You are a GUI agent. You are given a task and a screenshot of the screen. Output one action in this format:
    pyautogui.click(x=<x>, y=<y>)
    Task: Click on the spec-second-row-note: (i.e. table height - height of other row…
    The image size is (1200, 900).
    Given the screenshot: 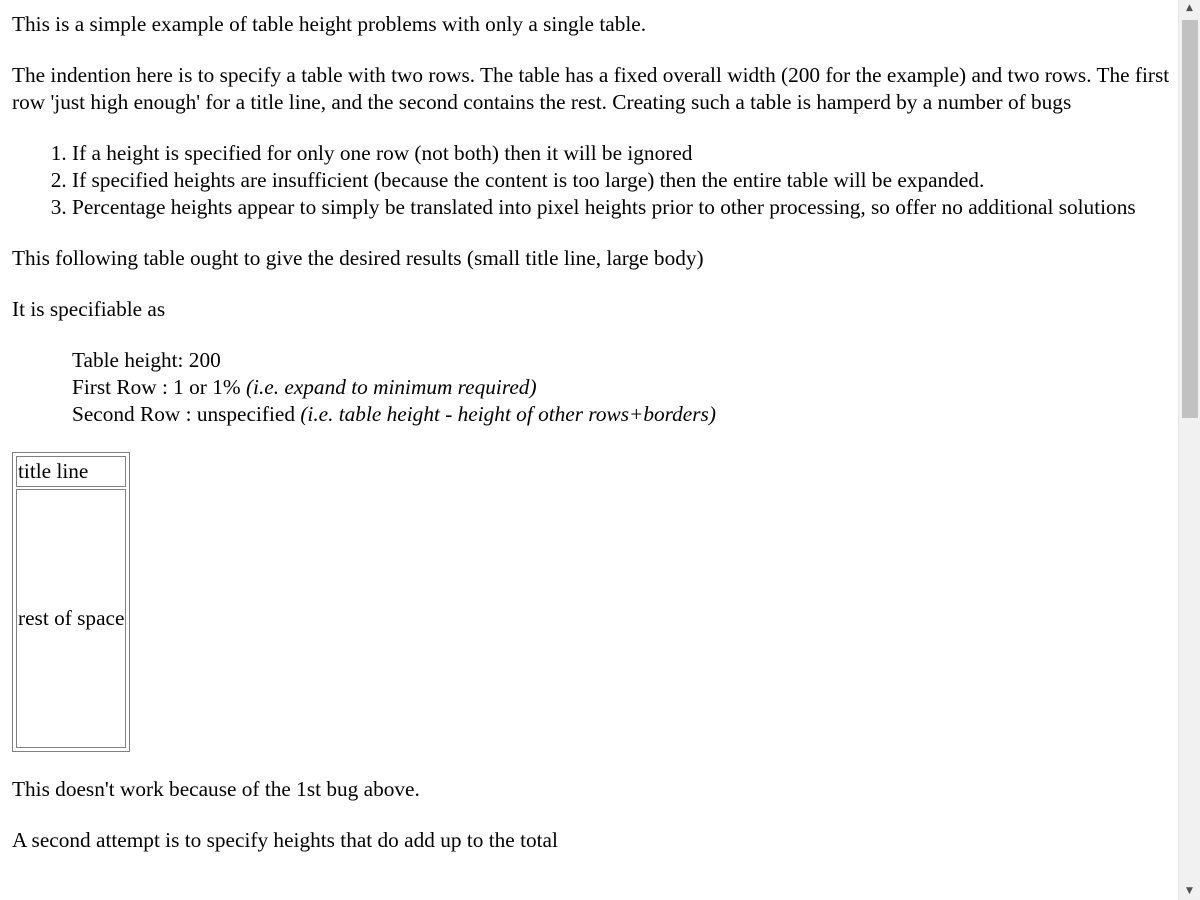 What is the action you would take?
    pyautogui.click(x=508, y=414)
    